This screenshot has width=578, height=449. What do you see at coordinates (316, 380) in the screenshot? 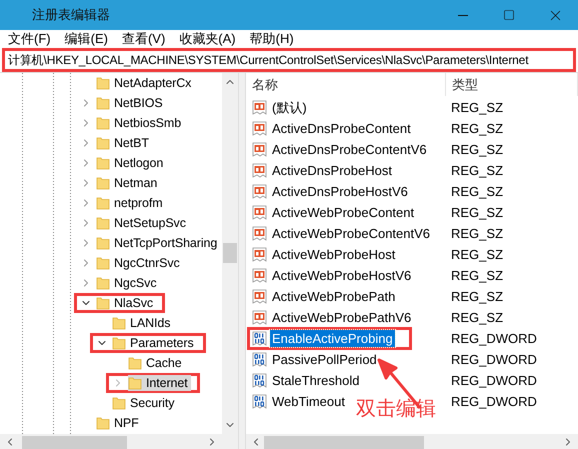
I see `value-name: StaleThreshold` at bounding box center [316, 380].